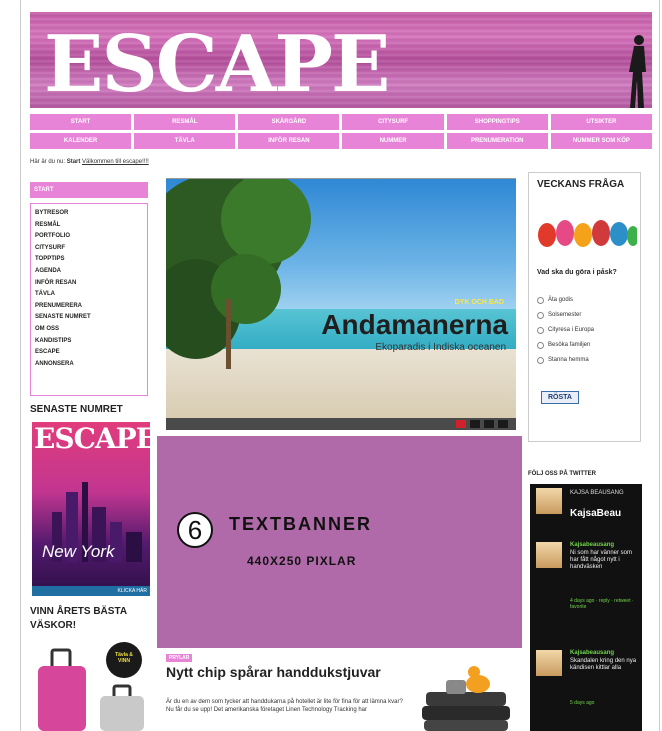  Describe the element at coordinates (195, 530) in the screenshot. I see `banner-number-badge: 6` at that location.